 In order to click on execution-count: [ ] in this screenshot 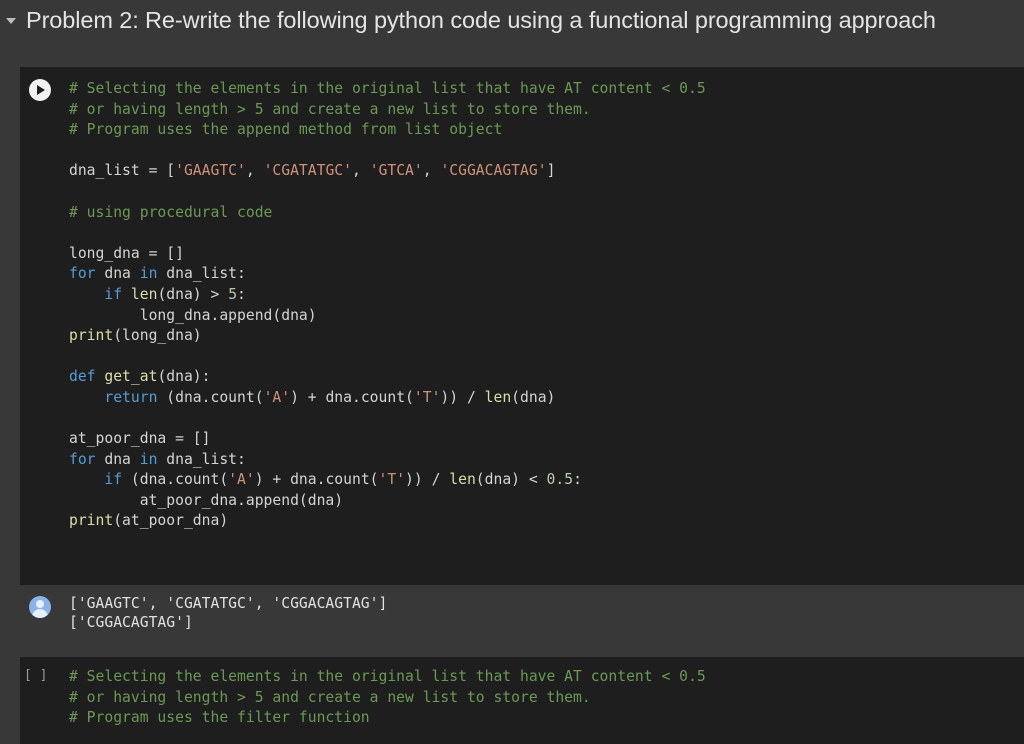, I will do `click(35, 675)`.